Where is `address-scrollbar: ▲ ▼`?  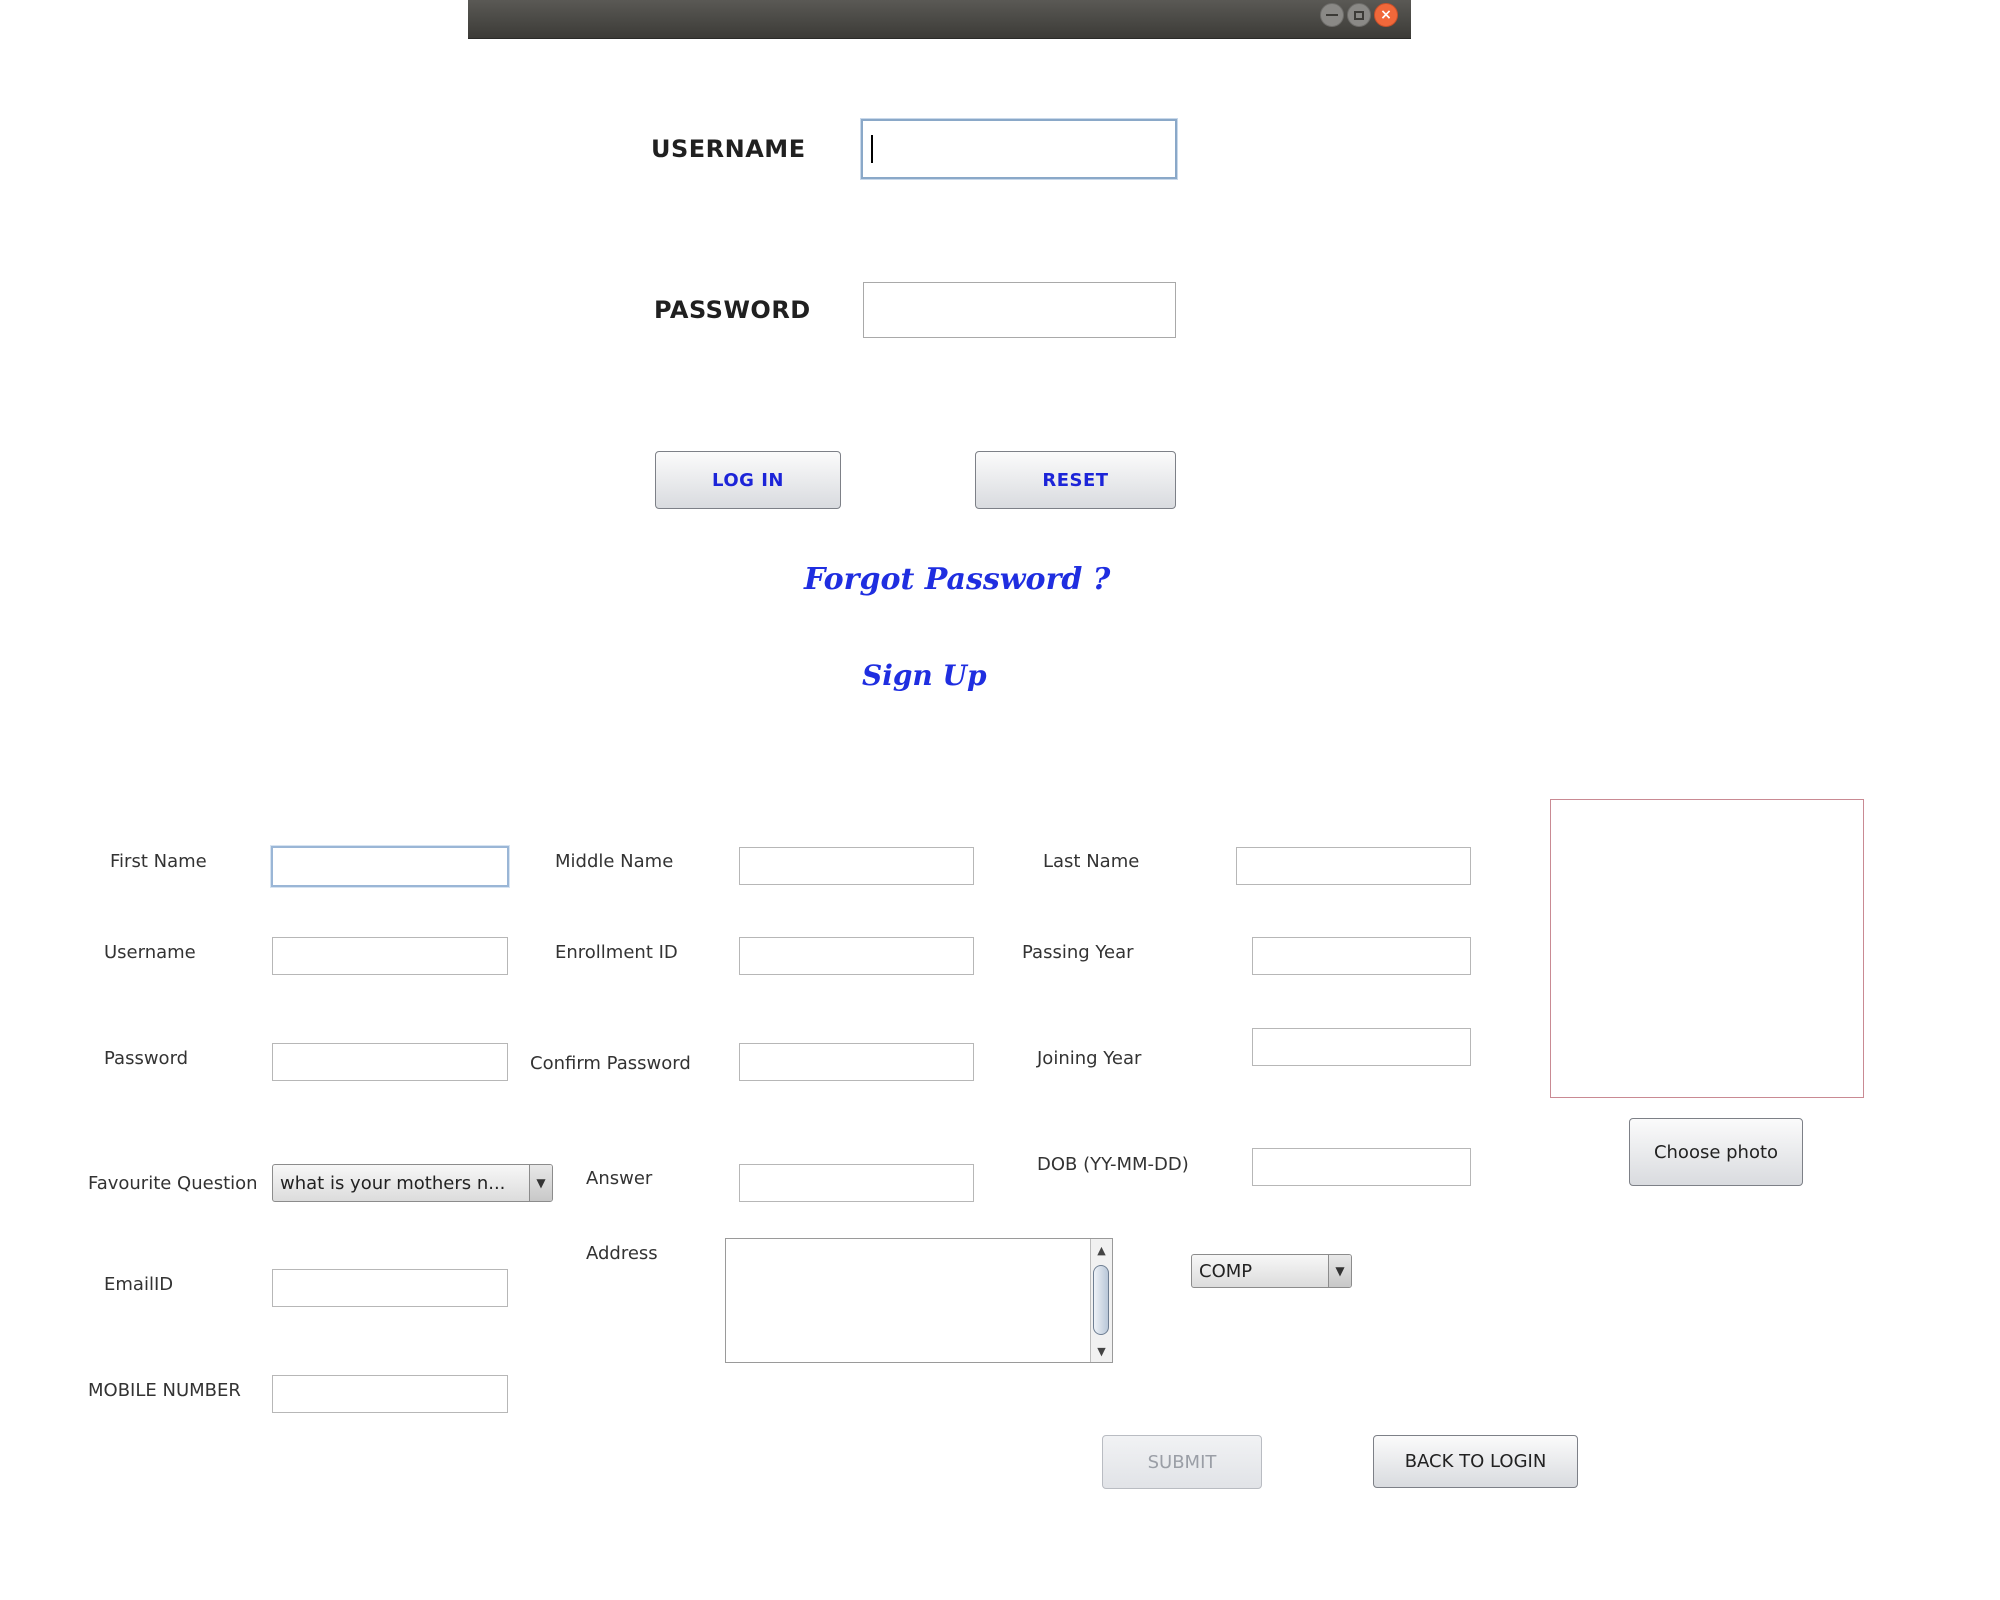 address-scrollbar: ▲ ▼ is located at coordinates (1101, 1300).